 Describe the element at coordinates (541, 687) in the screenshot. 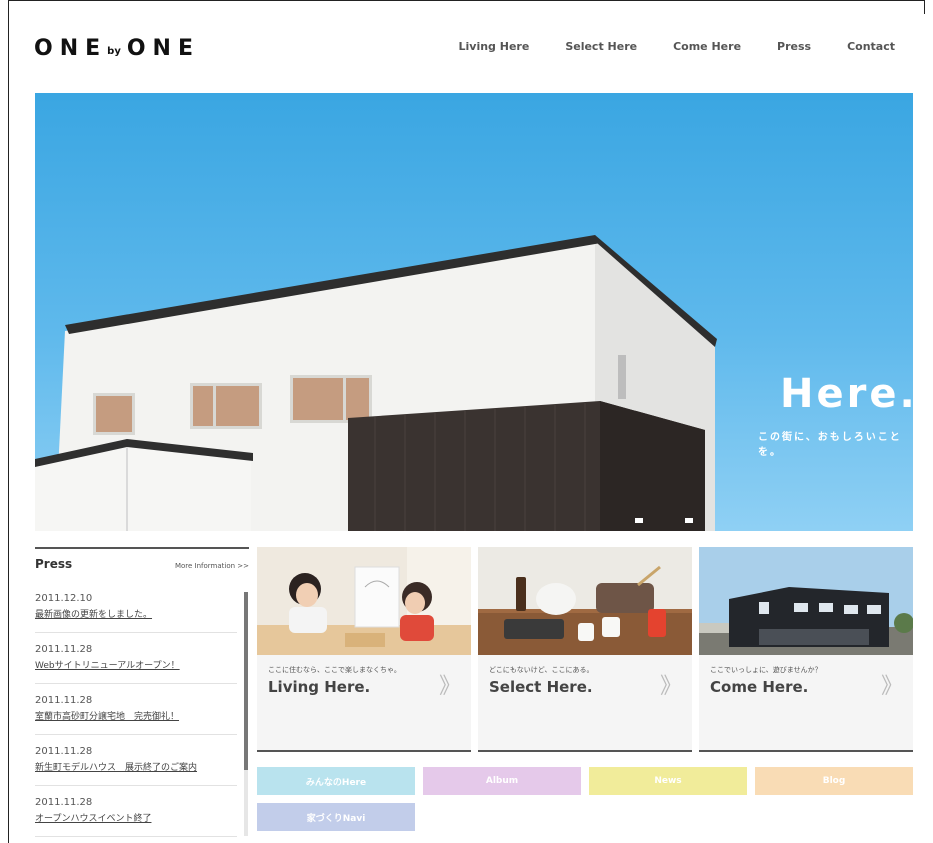

I see `card-title: Select Here.` at that location.